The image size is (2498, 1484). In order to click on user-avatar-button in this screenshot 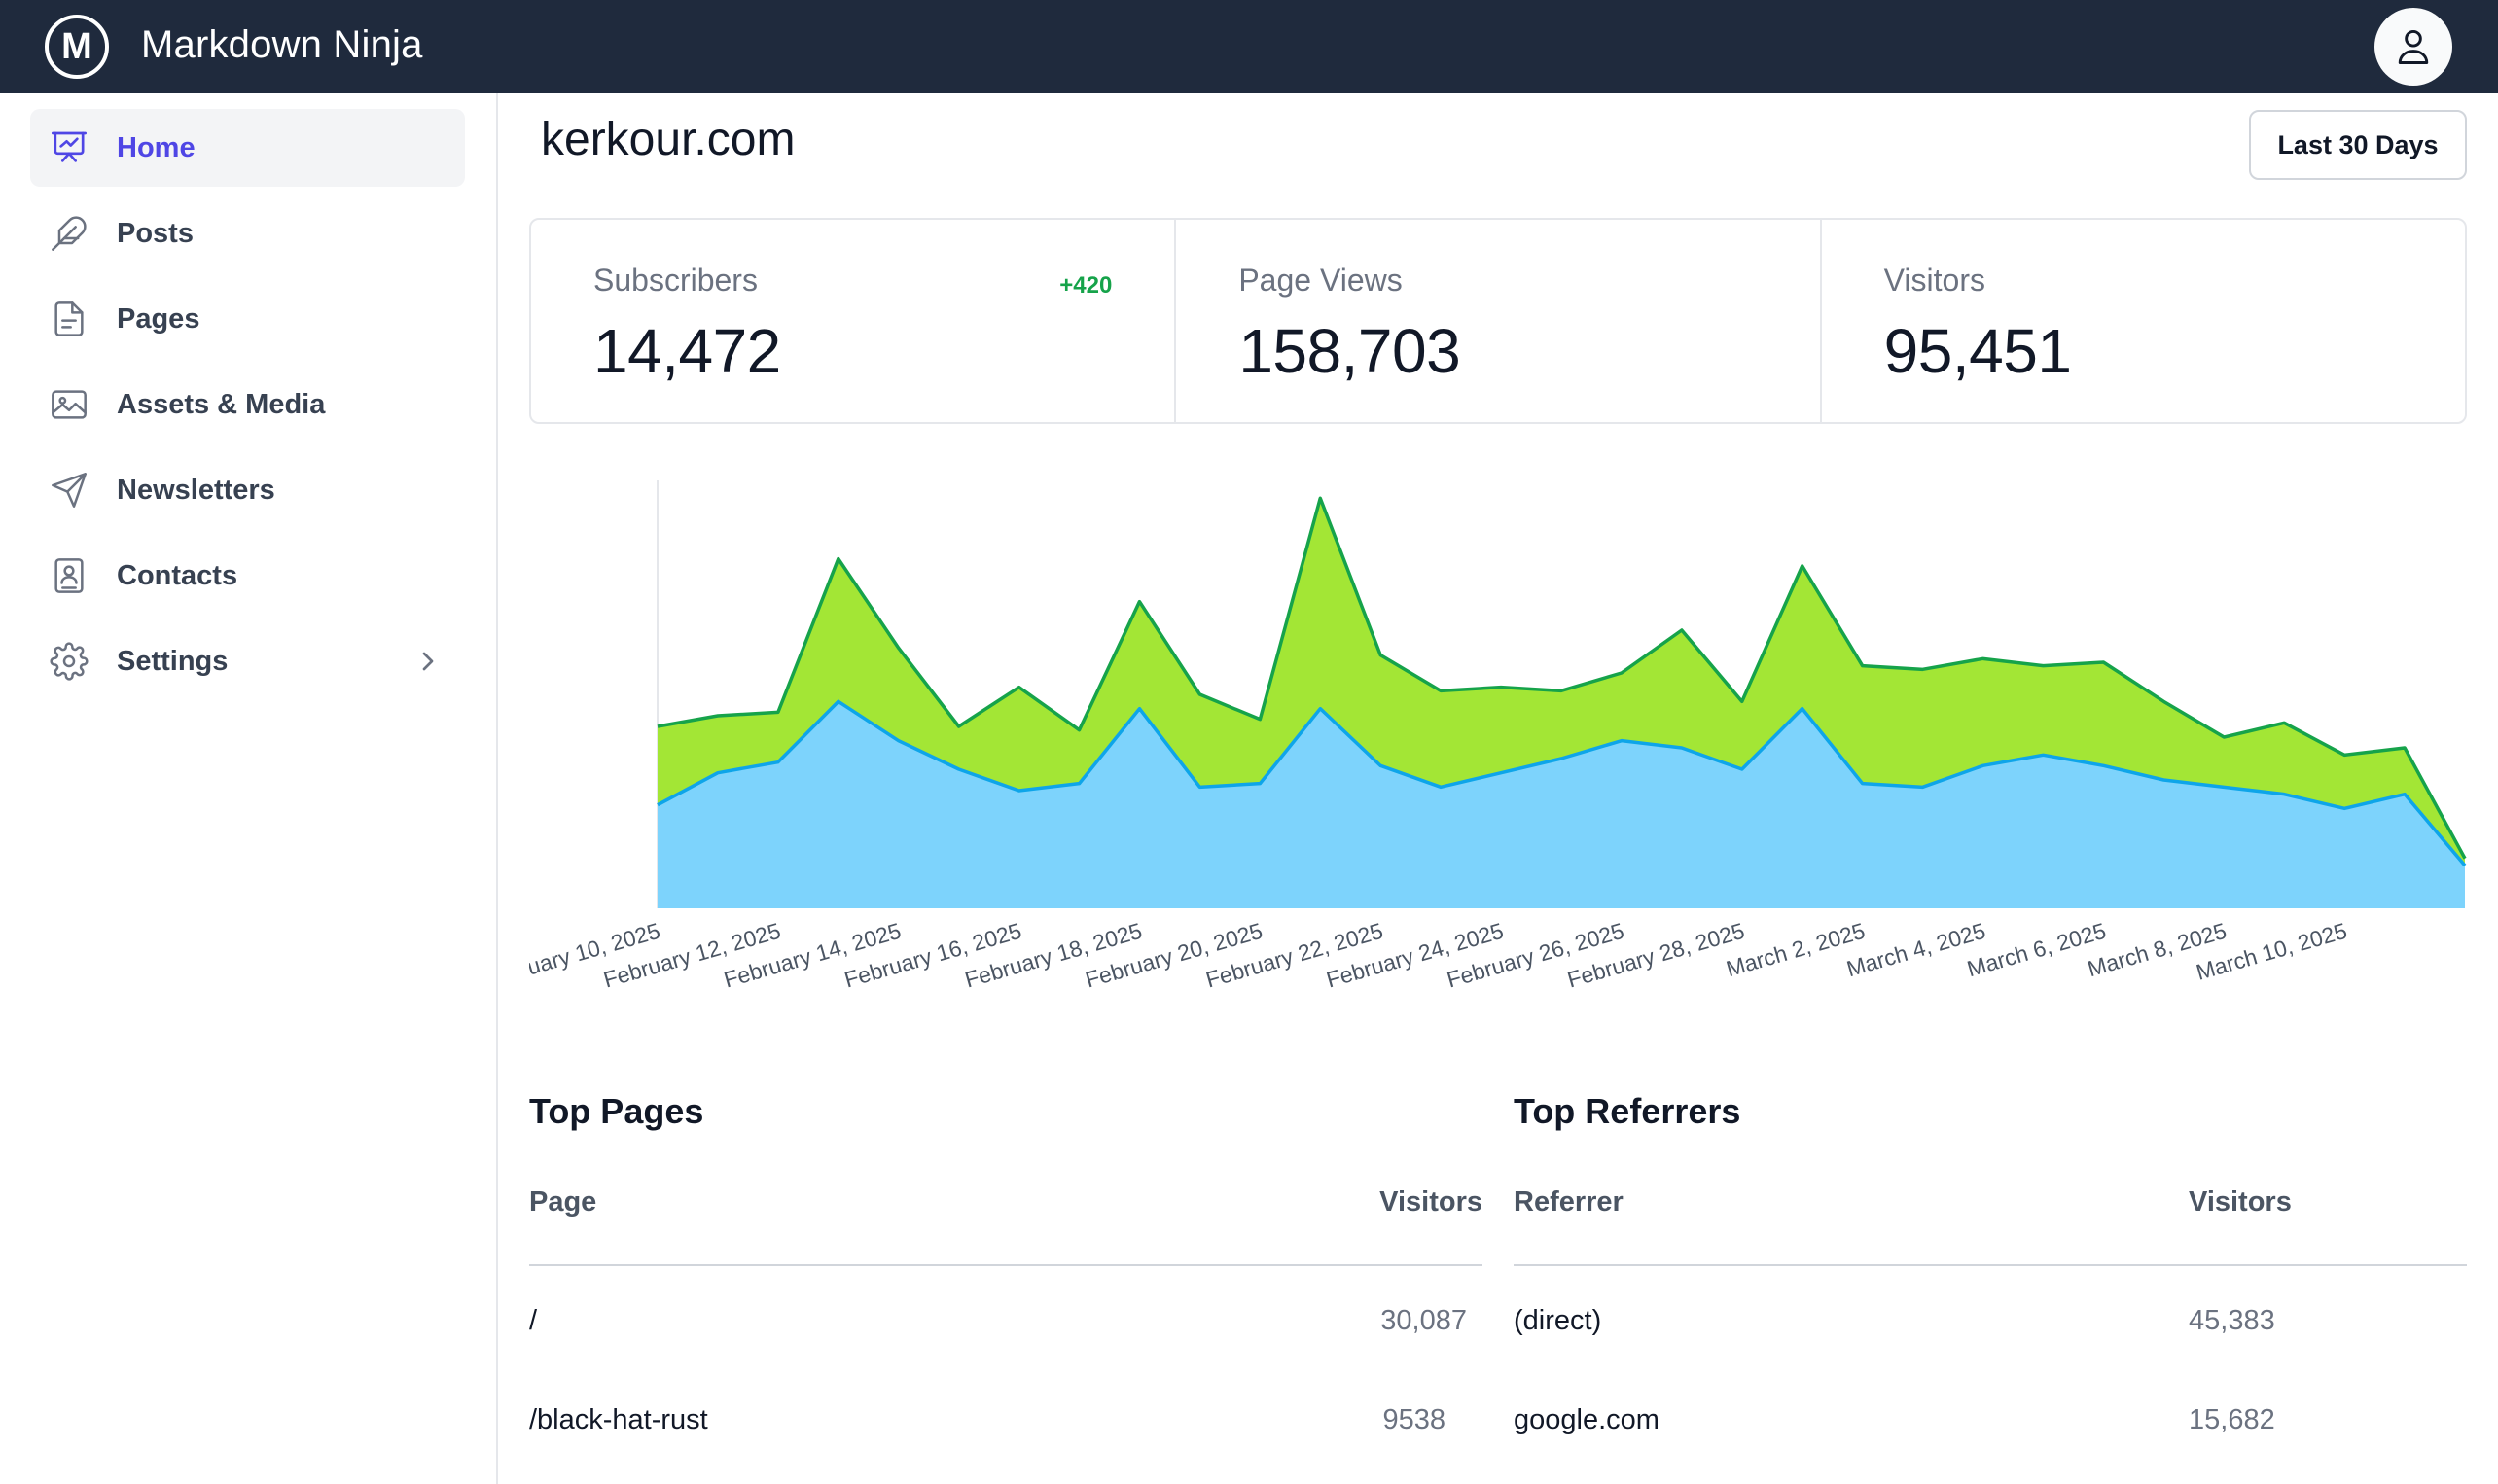, I will do `click(2413, 47)`.